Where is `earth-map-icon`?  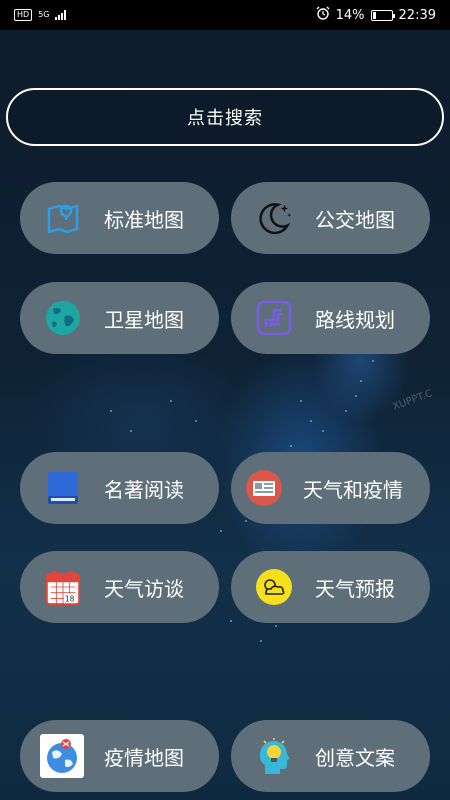 earth-map-icon is located at coordinates (62, 756).